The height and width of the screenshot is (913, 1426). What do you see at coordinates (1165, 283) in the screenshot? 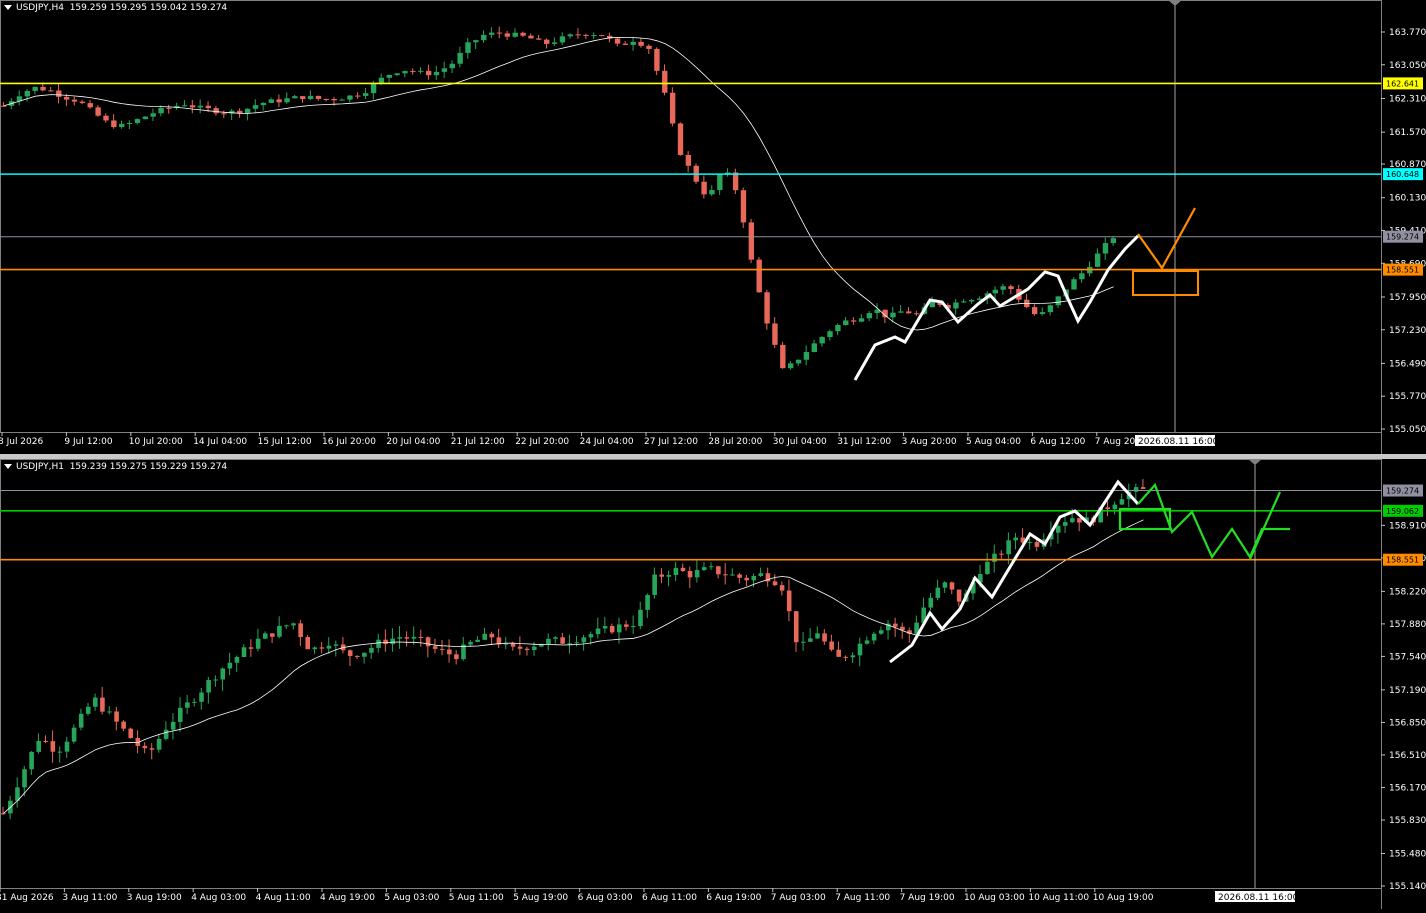
I see `support-zone-box` at bounding box center [1165, 283].